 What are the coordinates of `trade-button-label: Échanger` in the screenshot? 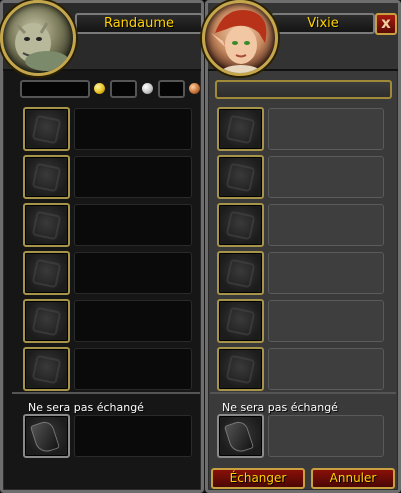 It's located at (258, 478).